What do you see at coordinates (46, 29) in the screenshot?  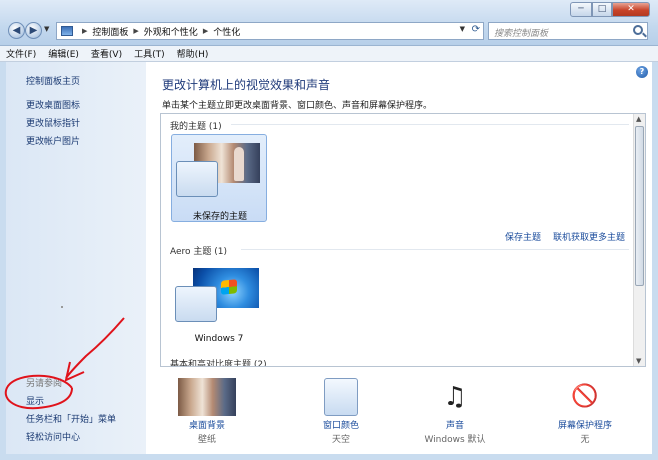 I see `recent-pages-dropdown: ▼` at bounding box center [46, 29].